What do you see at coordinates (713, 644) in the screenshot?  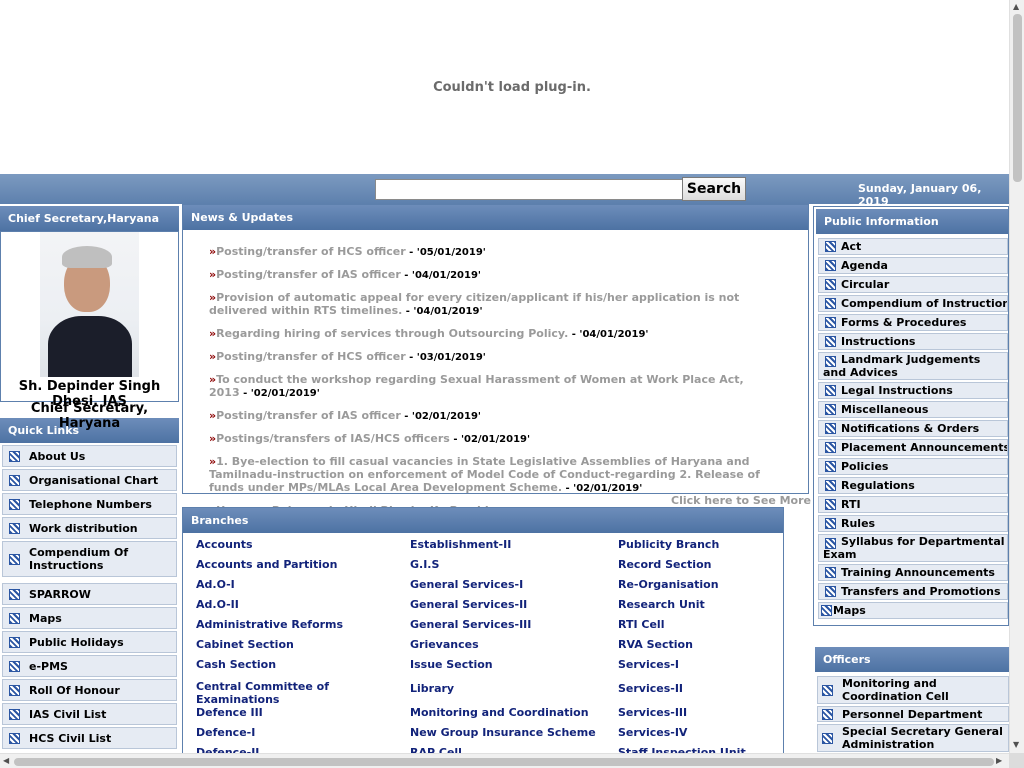 I see `branch-link: RVA Section` at bounding box center [713, 644].